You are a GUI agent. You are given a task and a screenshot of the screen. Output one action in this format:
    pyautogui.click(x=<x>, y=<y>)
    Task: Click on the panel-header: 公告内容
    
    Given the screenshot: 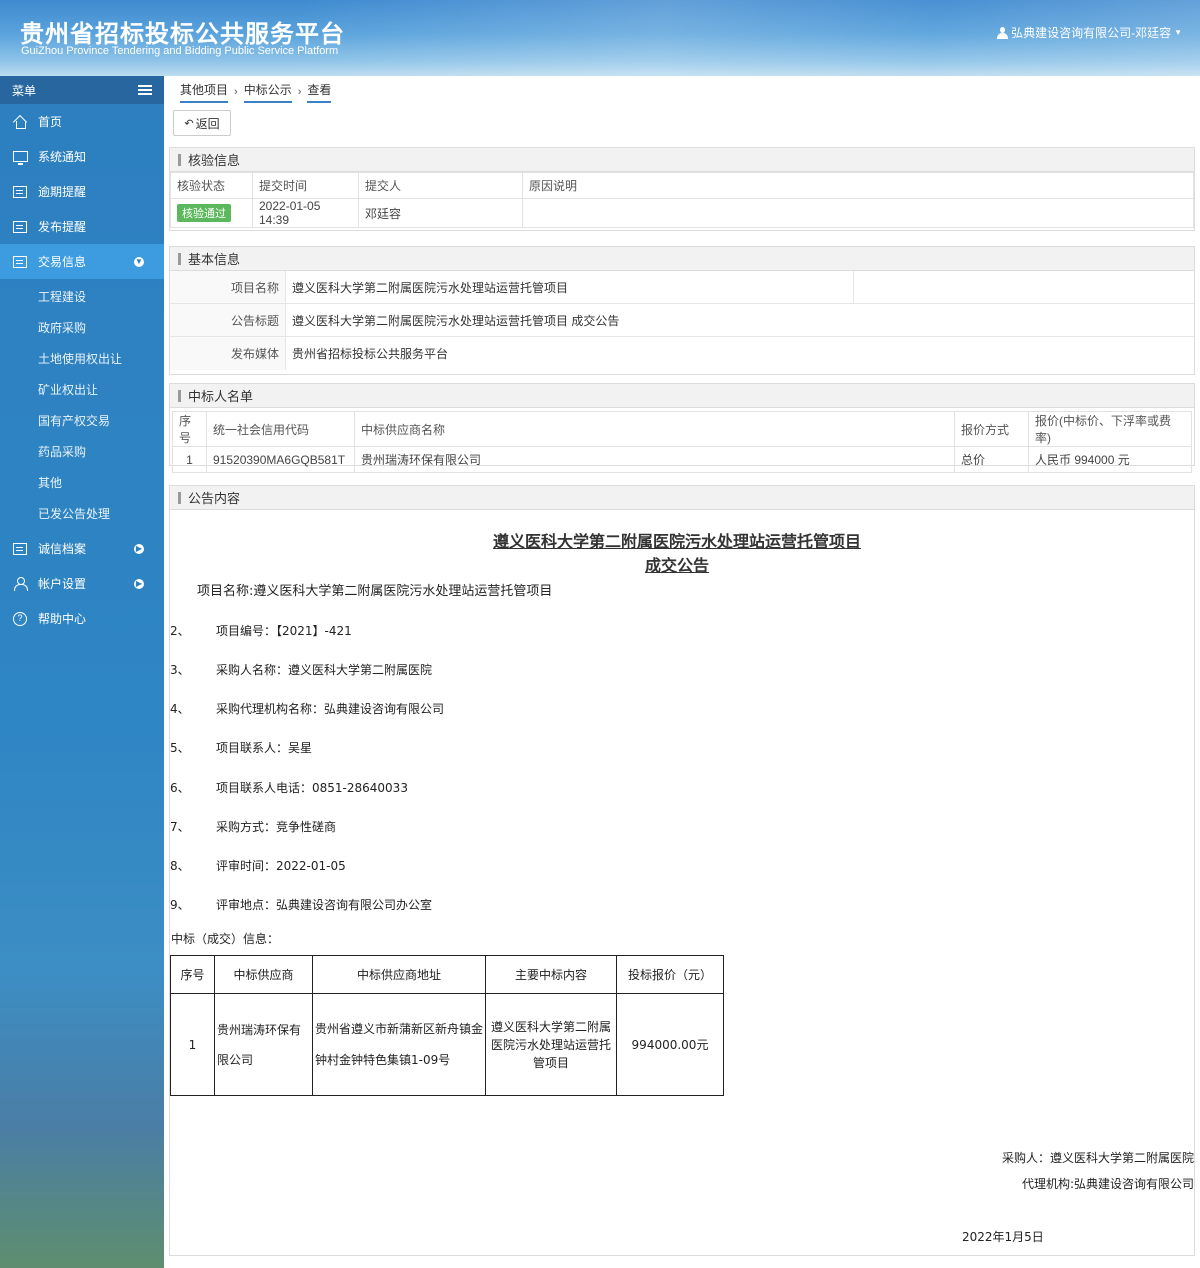 What is the action you would take?
    pyautogui.click(x=682, y=498)
    